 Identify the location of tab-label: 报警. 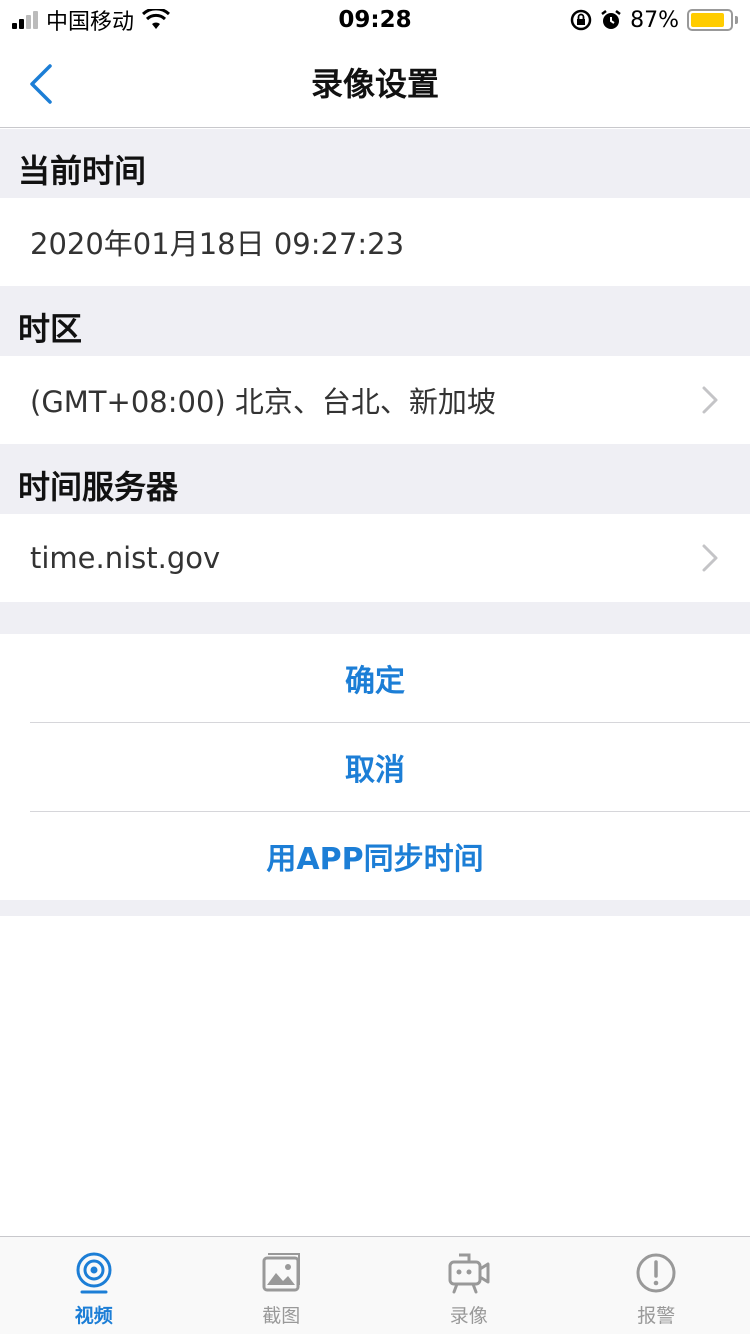
(656, 1316).